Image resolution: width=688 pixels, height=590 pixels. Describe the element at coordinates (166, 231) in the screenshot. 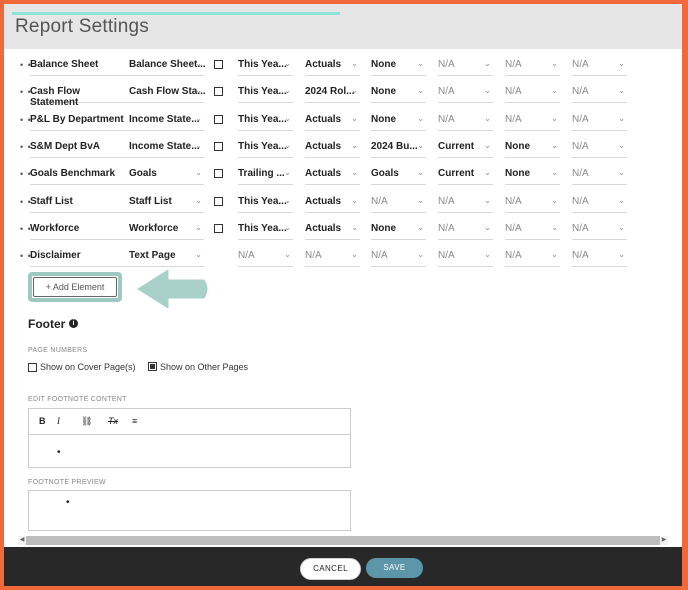

I see `row-select: Workforce ⌄` at that location.